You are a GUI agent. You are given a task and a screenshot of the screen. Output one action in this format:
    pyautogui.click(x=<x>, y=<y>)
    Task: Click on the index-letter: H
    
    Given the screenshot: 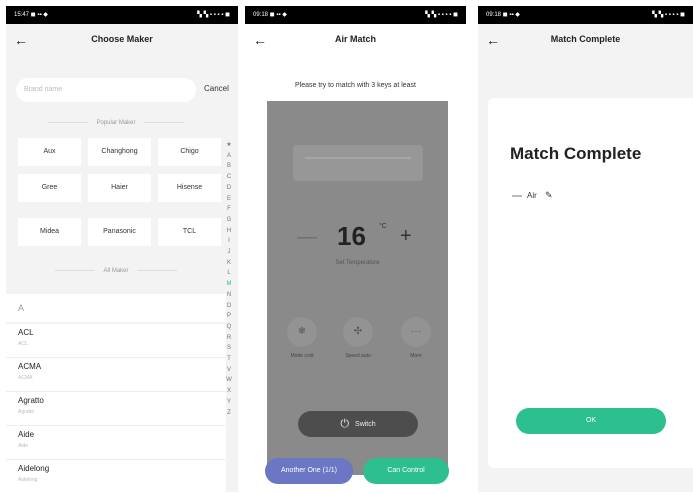 What is the action you would take?
    pyautogui.click(x=229, y=231)
    